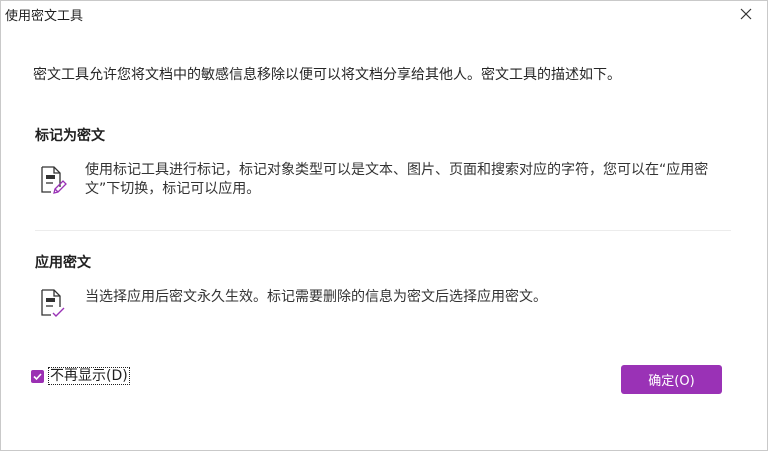 This screenshot has width=768, height=451. I want to click on dont-show-again-checkbox: 不再显示(D), so click(80, 376).